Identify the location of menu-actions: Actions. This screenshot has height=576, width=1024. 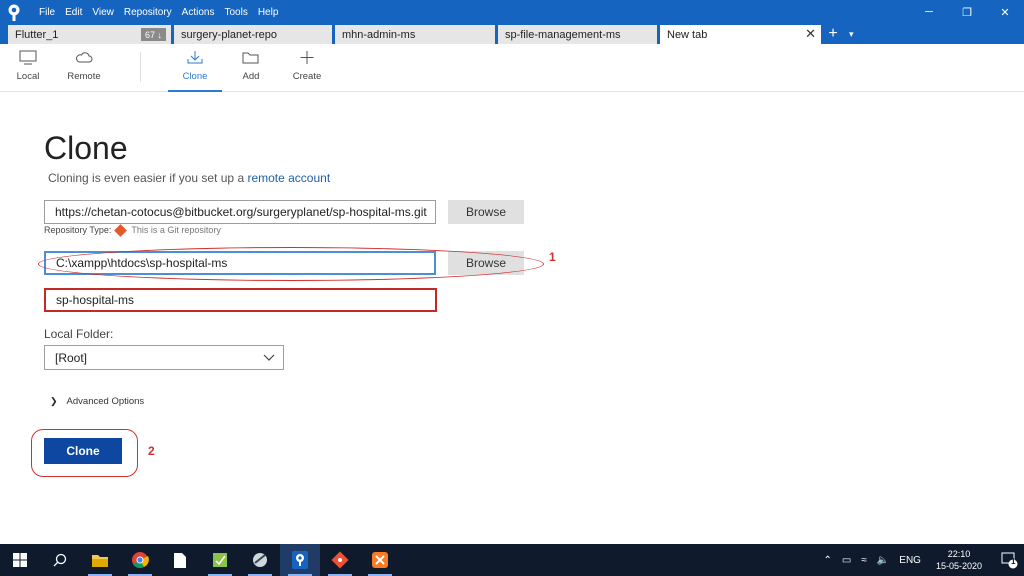
(198, 12).